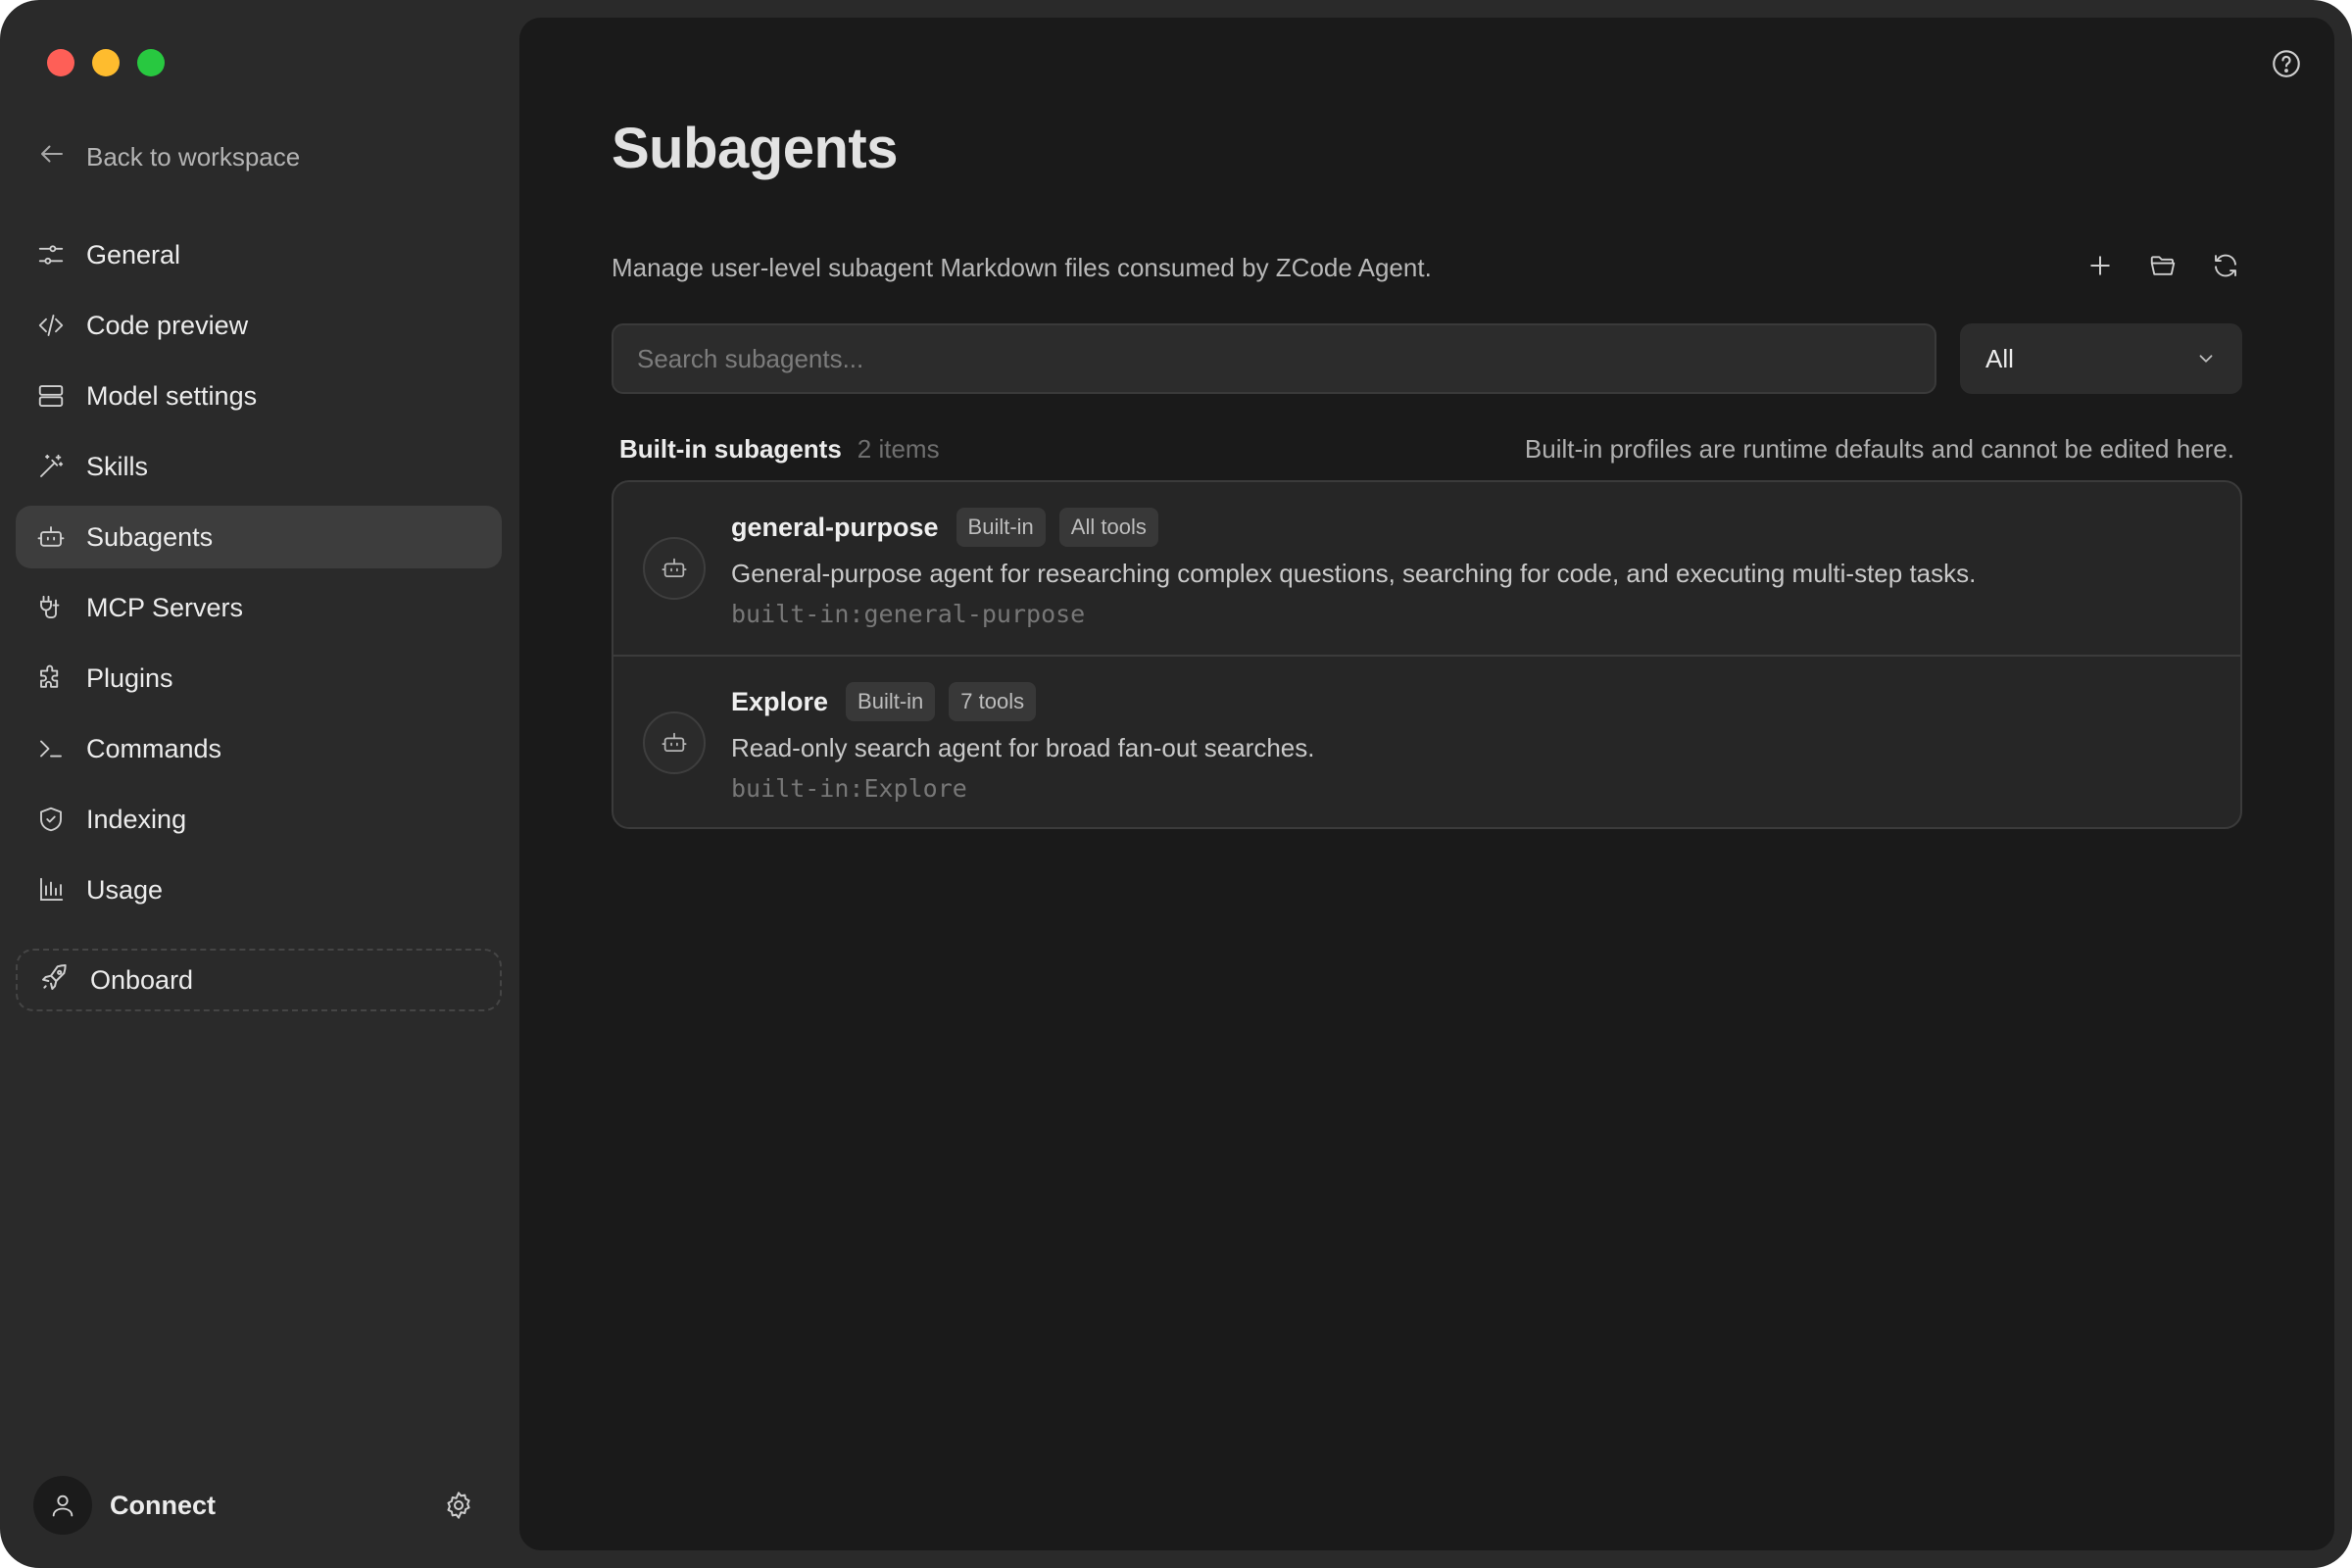  I want to click on sidebar-item-plugins: Plugins, so click(259, 678).